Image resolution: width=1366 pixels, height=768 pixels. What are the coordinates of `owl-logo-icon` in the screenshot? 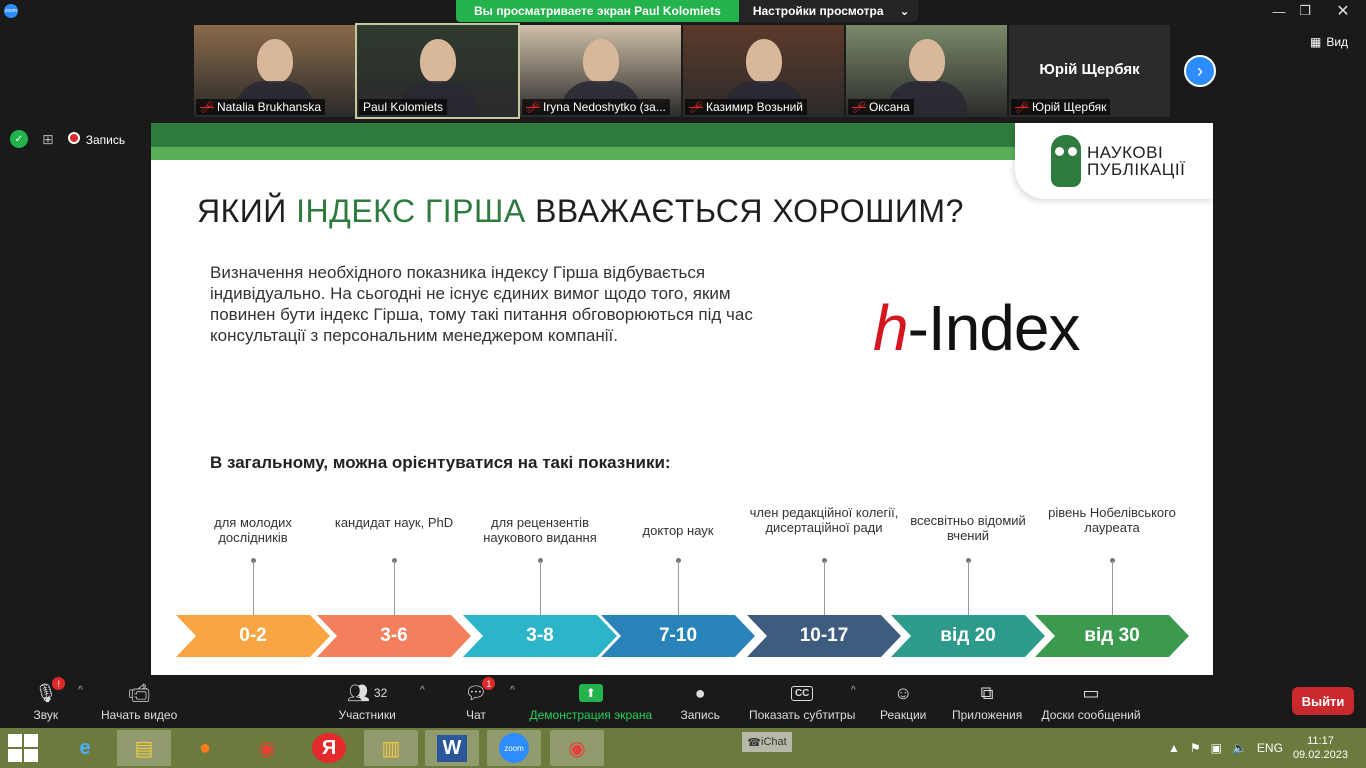 It's located at (1066, 161).